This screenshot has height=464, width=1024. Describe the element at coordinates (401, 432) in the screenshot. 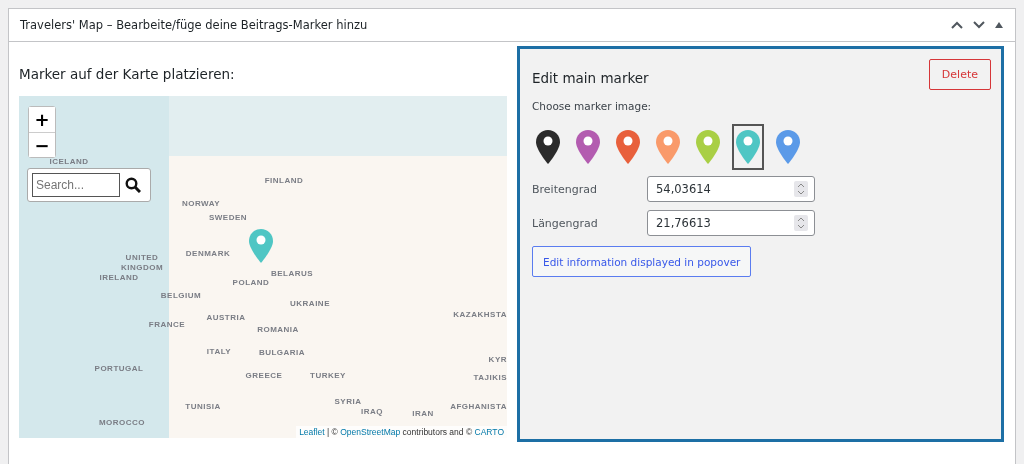

I see `map-attribution: Leaflet | © OpenStreetMap contributors and © CARTO` at that location.